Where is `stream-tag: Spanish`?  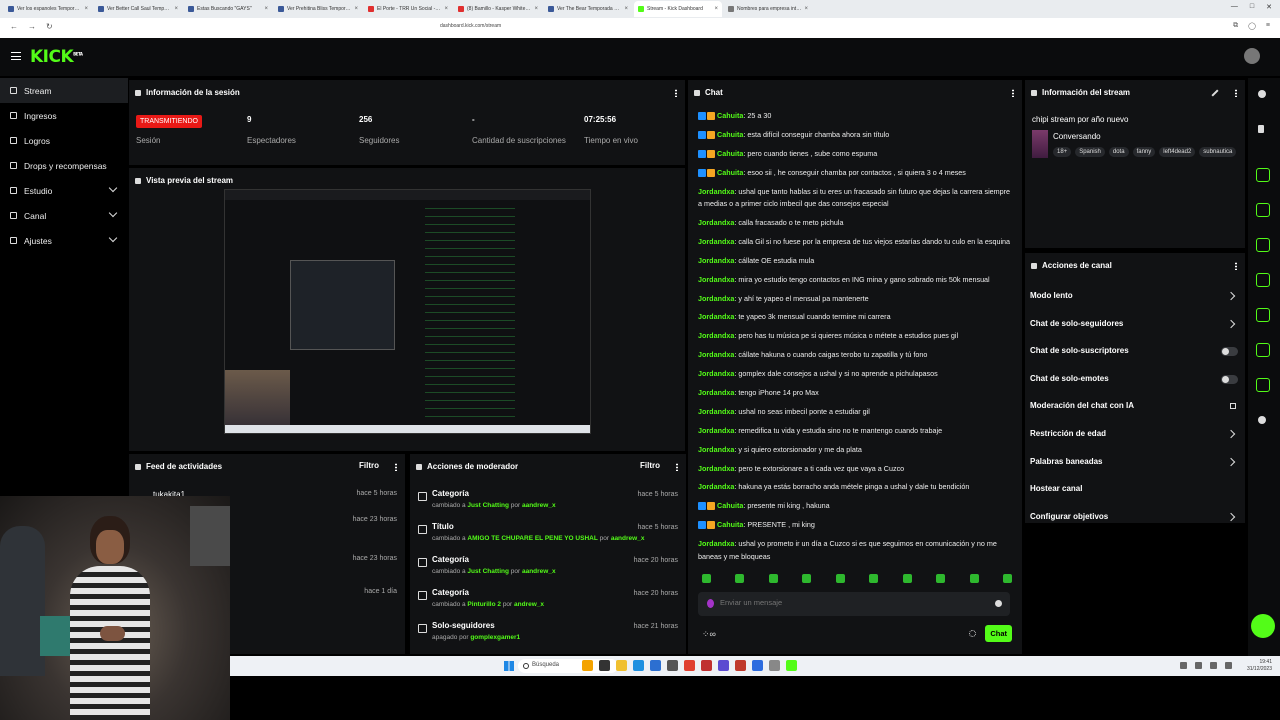 stream-tag: Spanish is located at coordinates (1090, 152).